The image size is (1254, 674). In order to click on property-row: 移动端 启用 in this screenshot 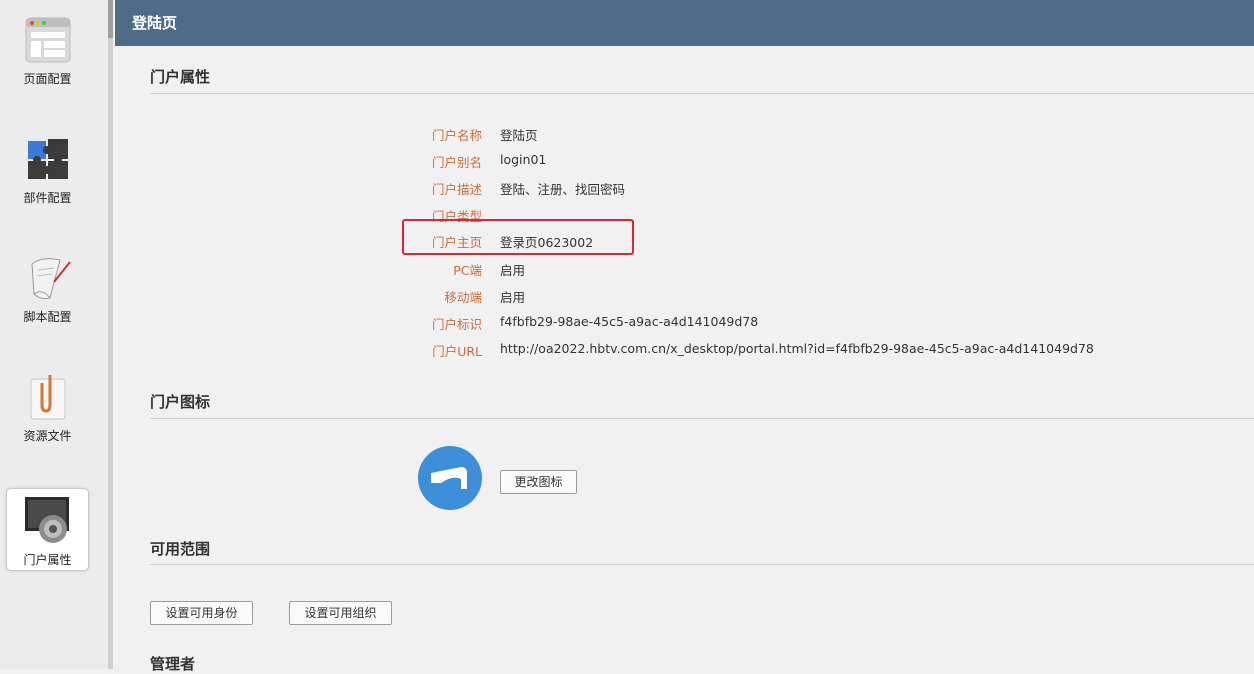, I will do `click(810, 297)`.